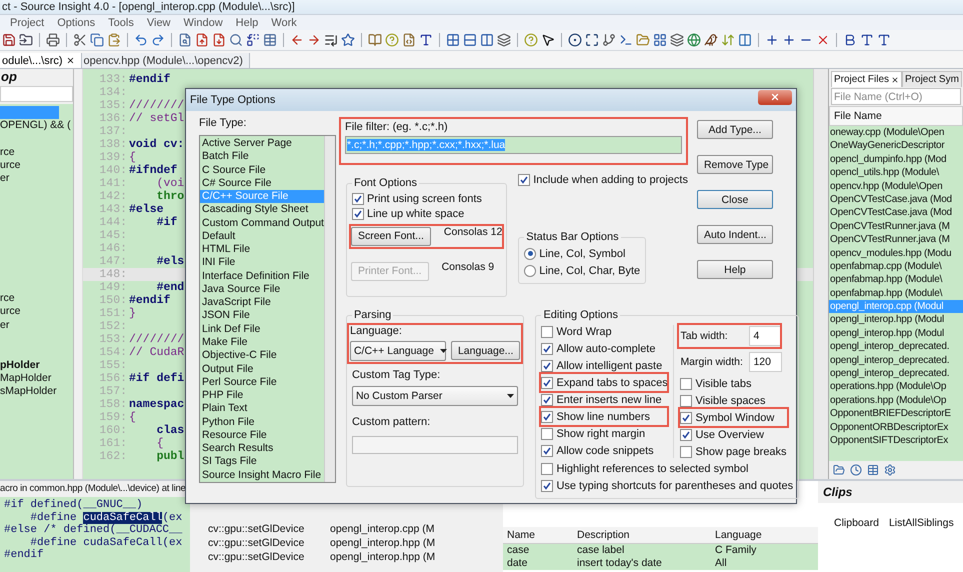  I want to click on column-header: Language, so click(766, 535).